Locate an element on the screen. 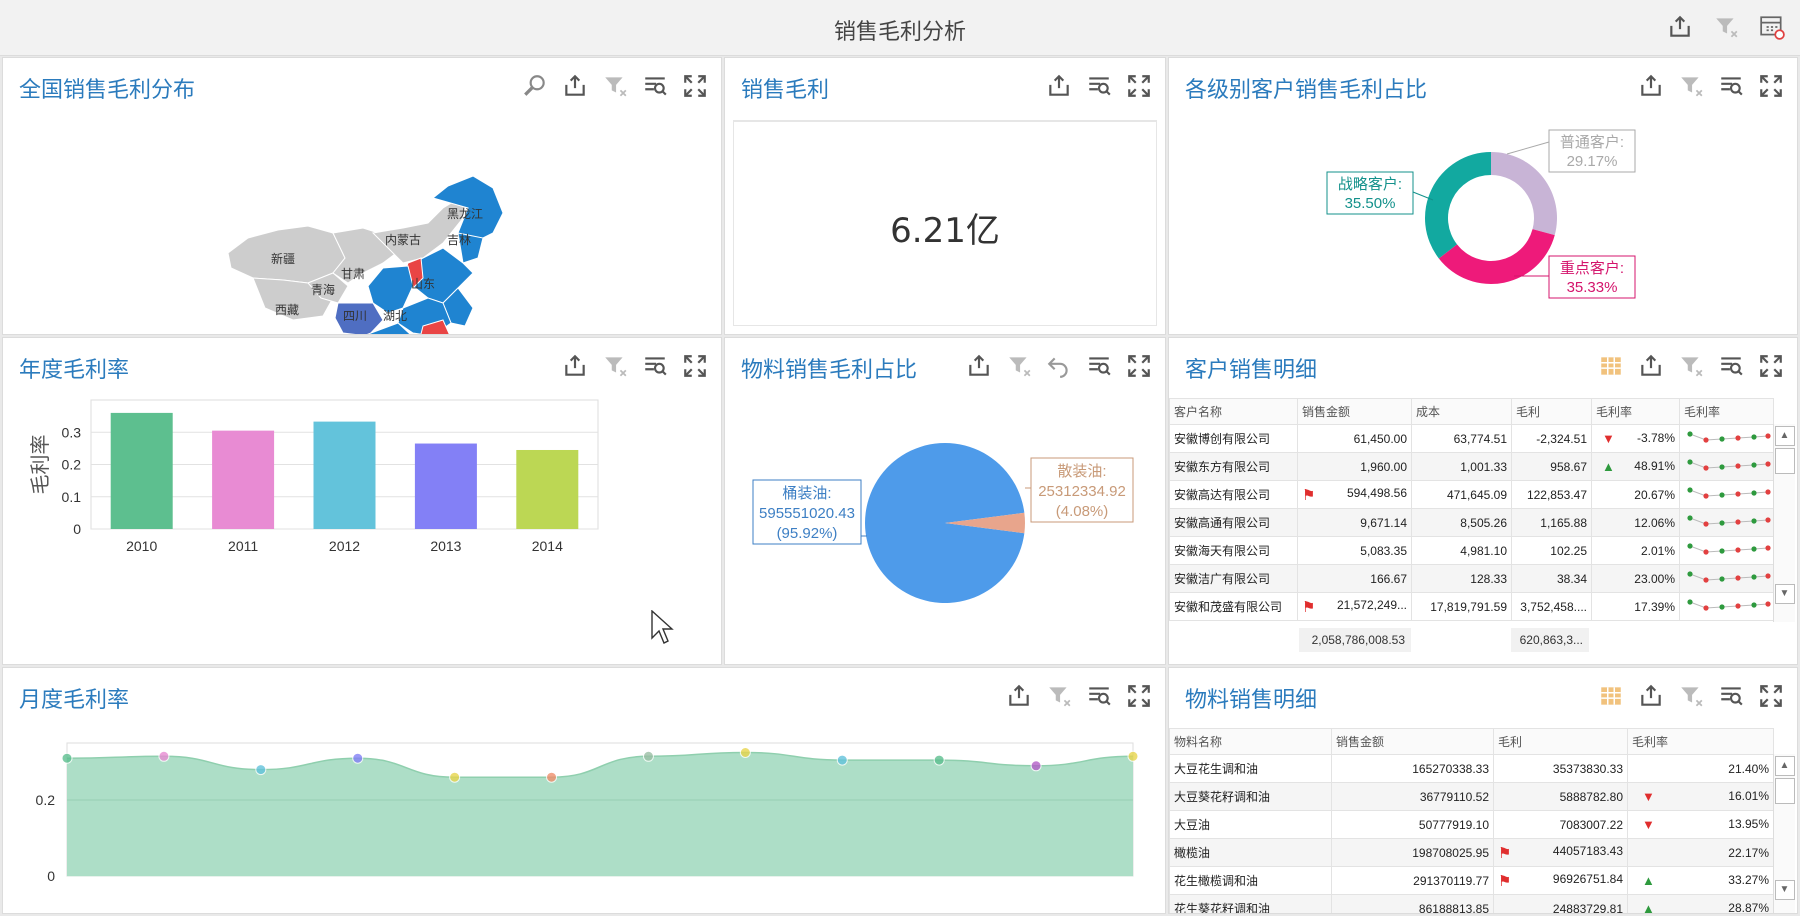 This screenshot has width=1800, height=916. table-row: 安徽高通有限公司 9,671.14 8,505.26 1,165.88 12.06% is located at coordinates (1471, 522).